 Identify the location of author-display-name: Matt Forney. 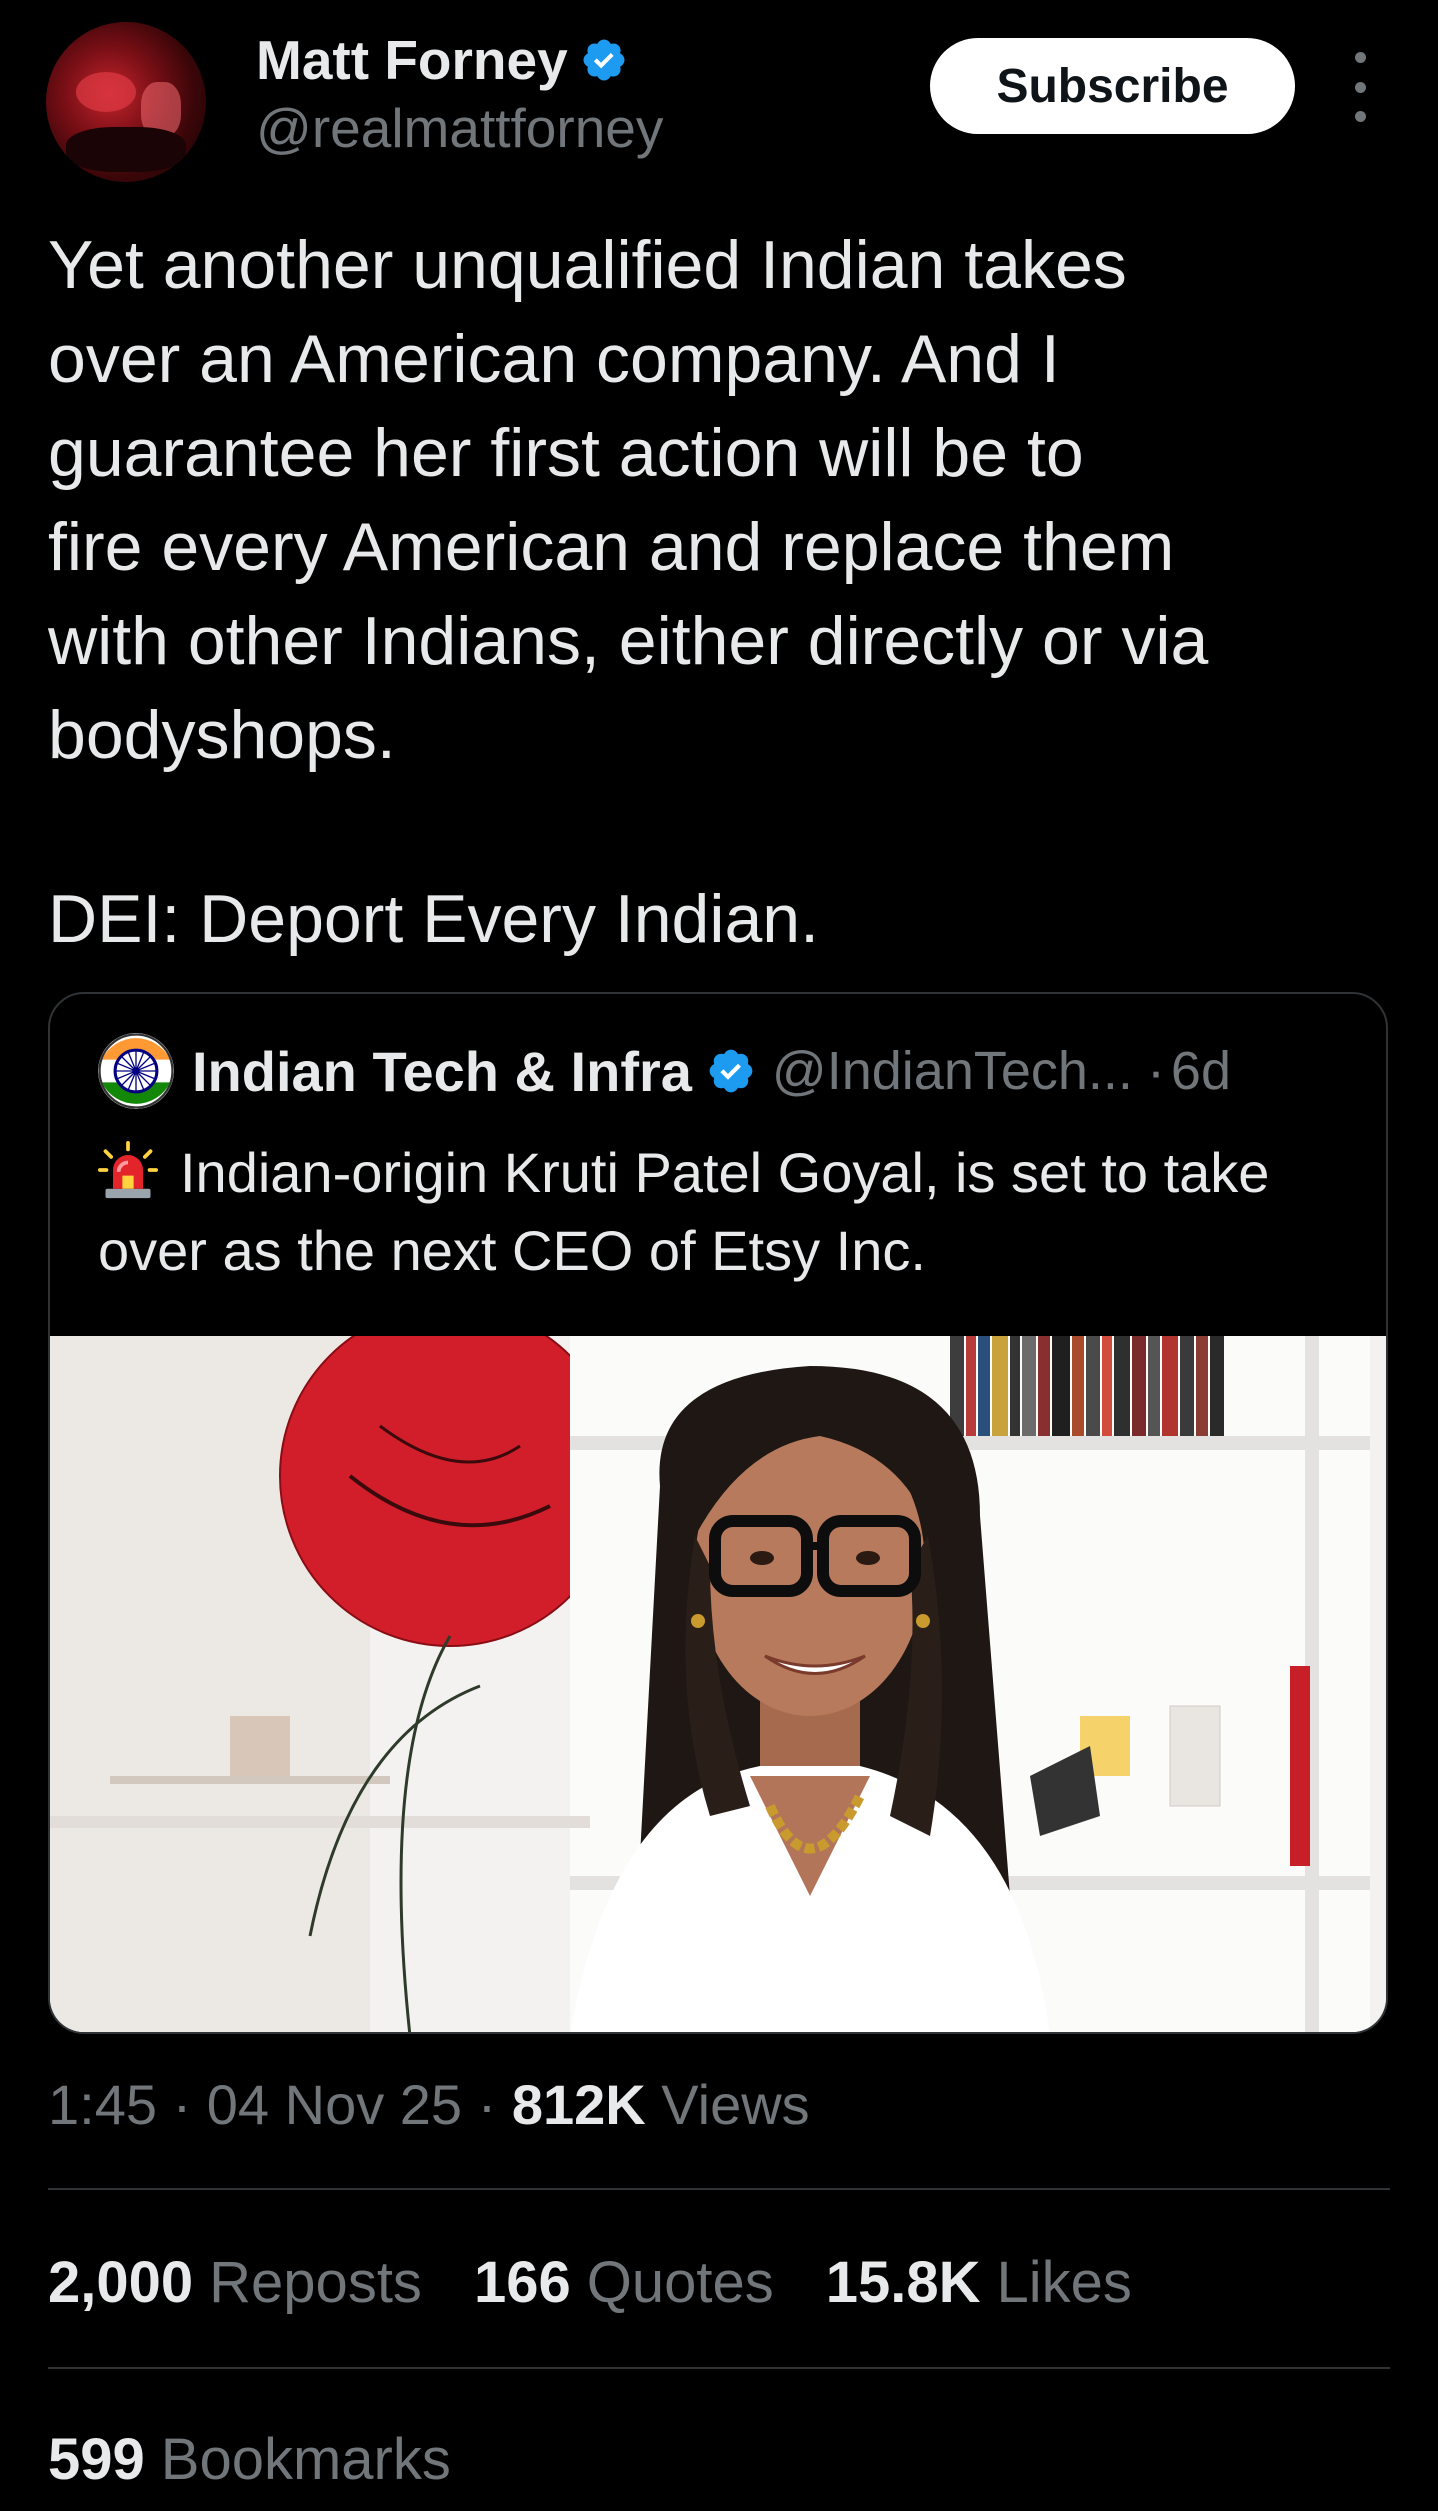
(412, 60).